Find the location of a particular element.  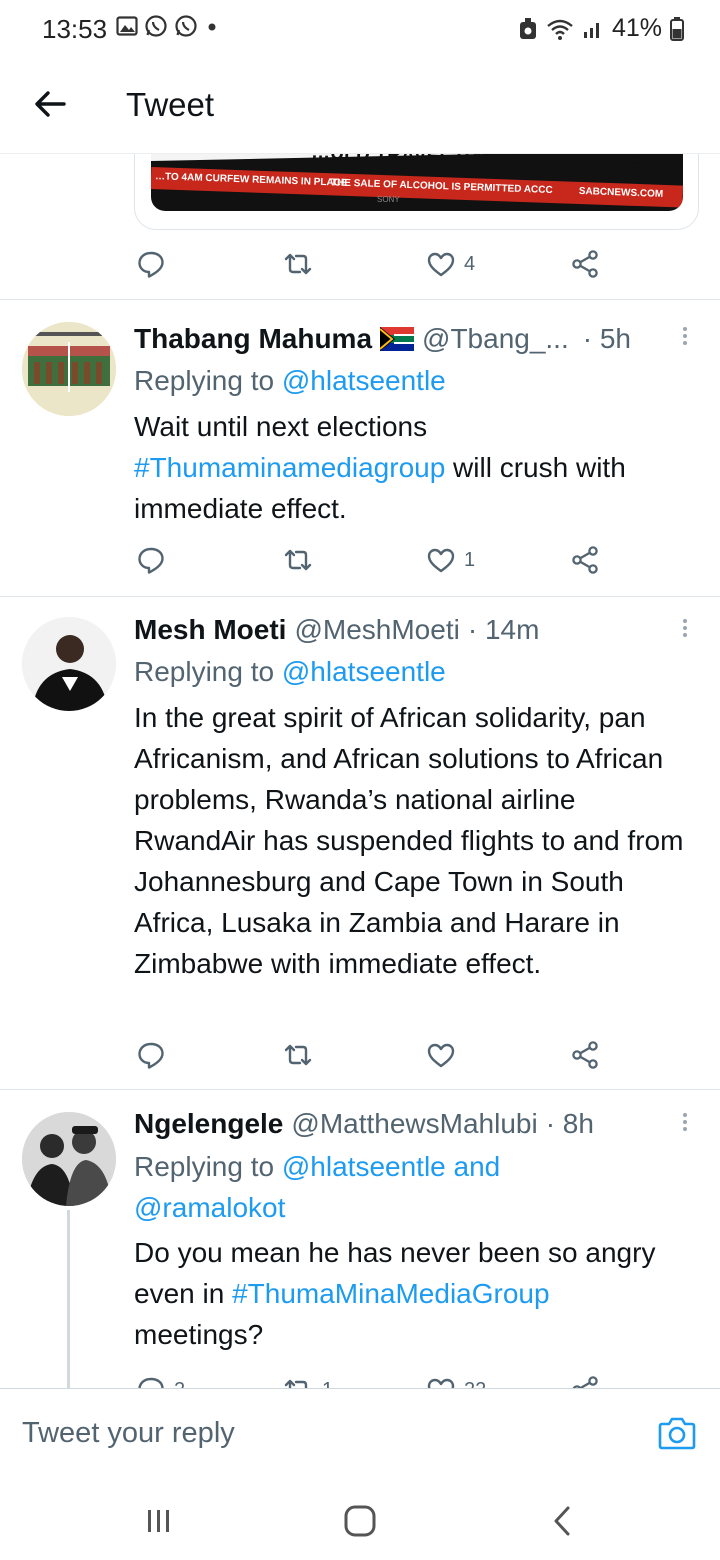

hashtag-link: #Thumaminamediagroup is located at coordinates (289, 467).